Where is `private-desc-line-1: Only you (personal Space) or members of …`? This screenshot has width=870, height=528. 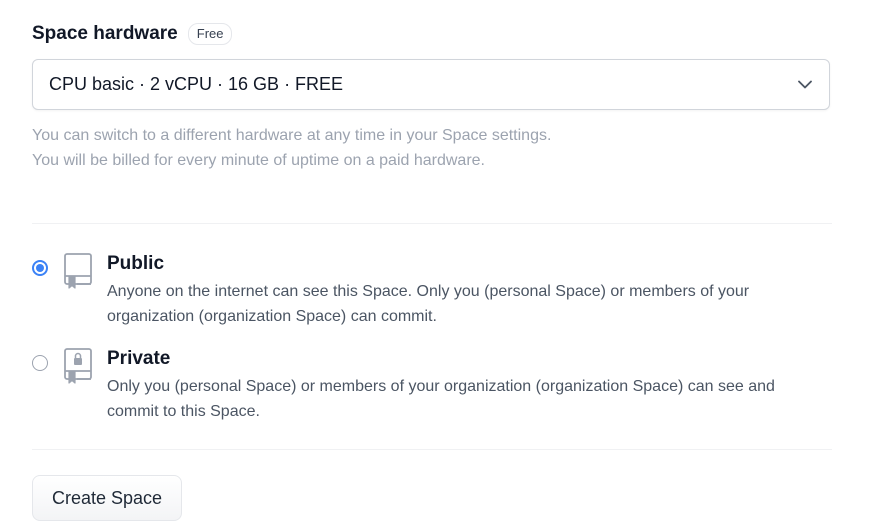 private-desc-line-1: Only you (personal Space) or members of … is located at coordinates (441, 386).